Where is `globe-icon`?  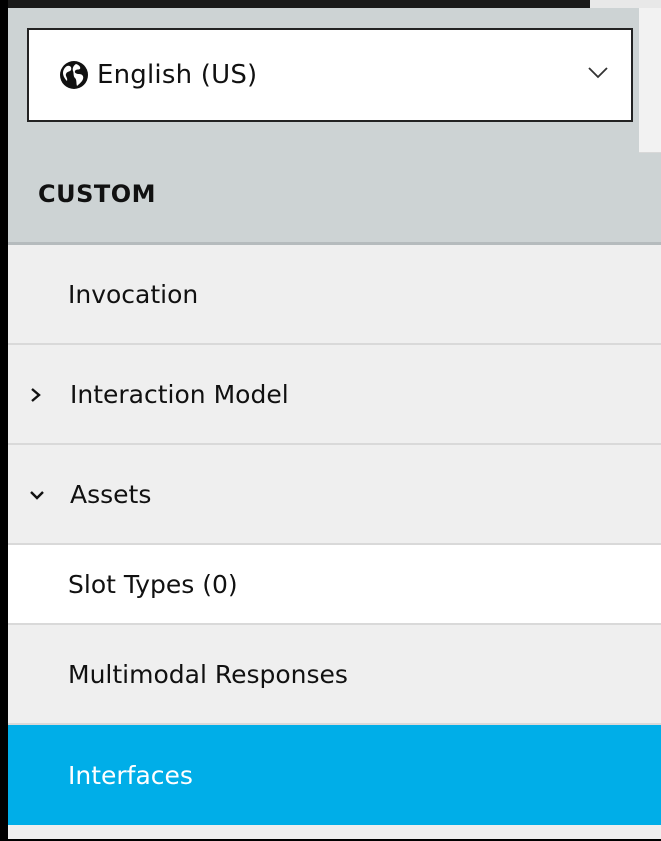 globe-icon is located at coordinates (74, 75).